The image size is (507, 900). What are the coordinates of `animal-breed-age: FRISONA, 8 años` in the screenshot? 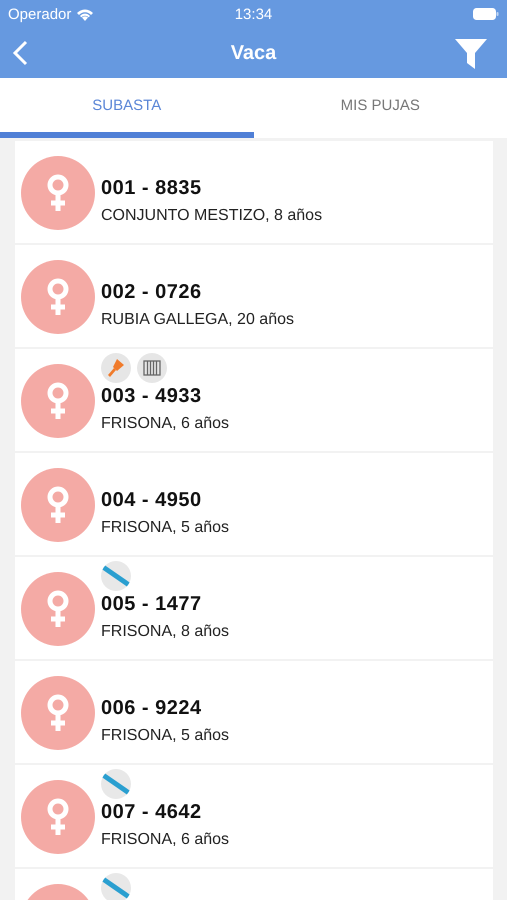 It's located at (165, 632).